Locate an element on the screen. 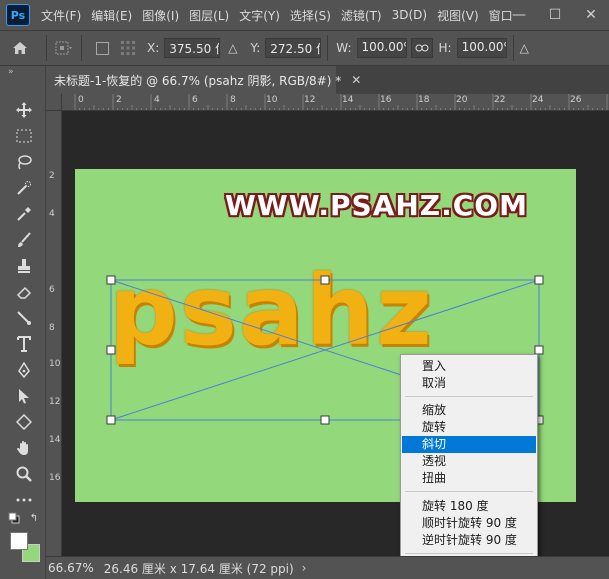  menu-select: 选择(S) is located at coordinates (310, 15).